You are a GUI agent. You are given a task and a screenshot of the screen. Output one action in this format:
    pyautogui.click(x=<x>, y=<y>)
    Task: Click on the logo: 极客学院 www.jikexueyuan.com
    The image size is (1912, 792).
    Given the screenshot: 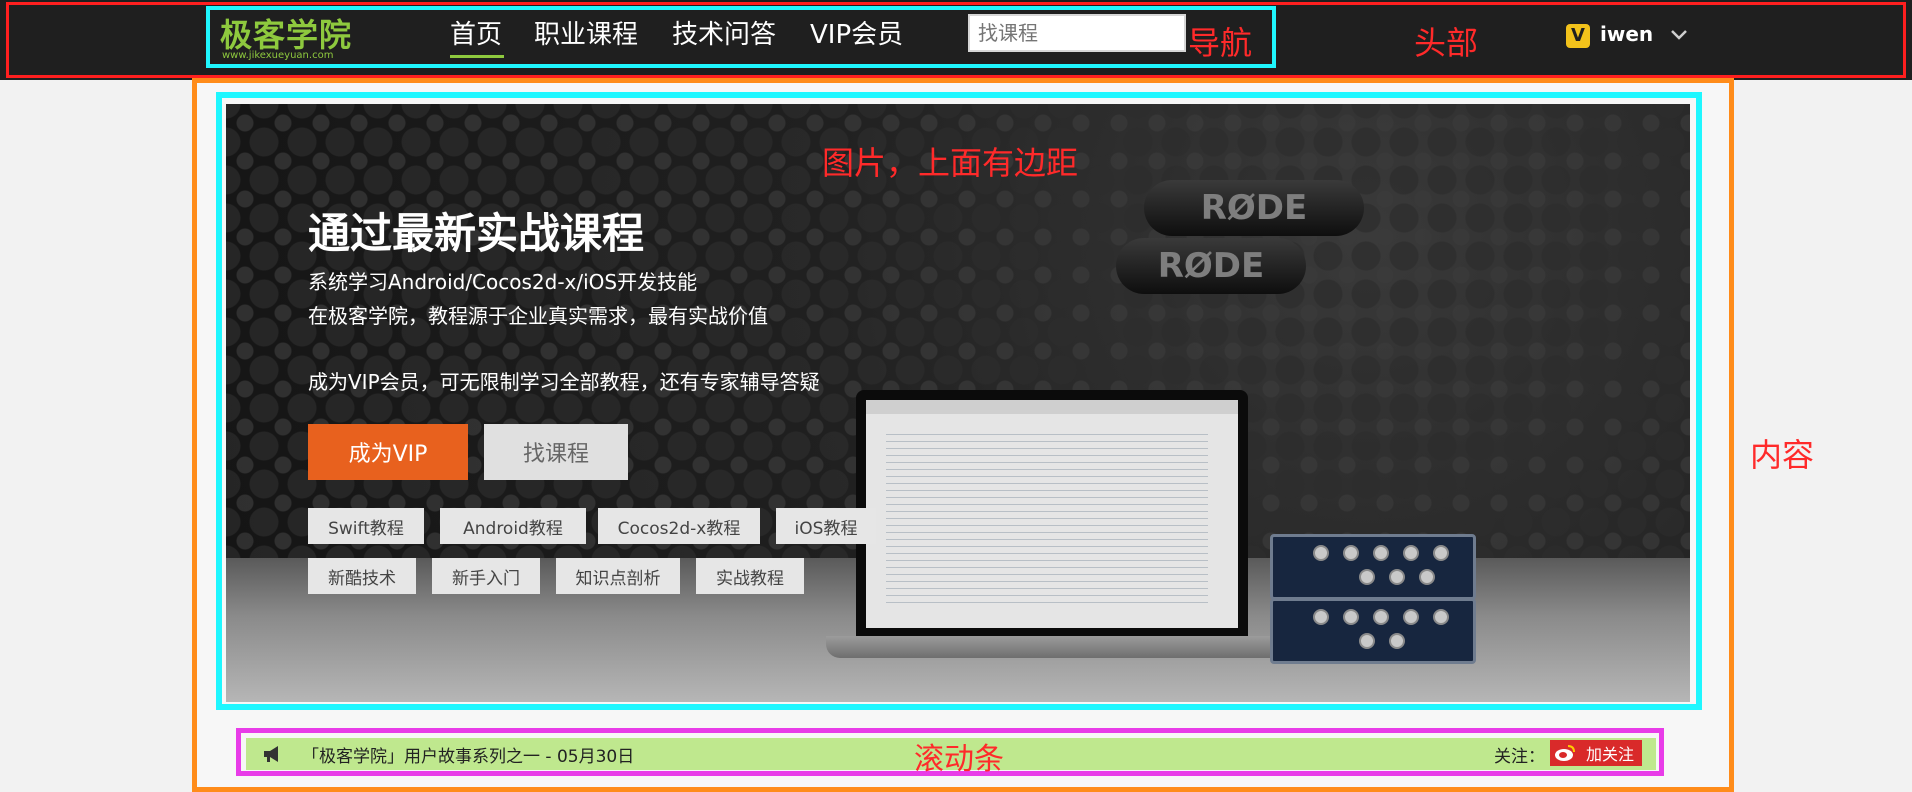 What is the action you would take?
    pyautogui.click(x=282, y=36)
    